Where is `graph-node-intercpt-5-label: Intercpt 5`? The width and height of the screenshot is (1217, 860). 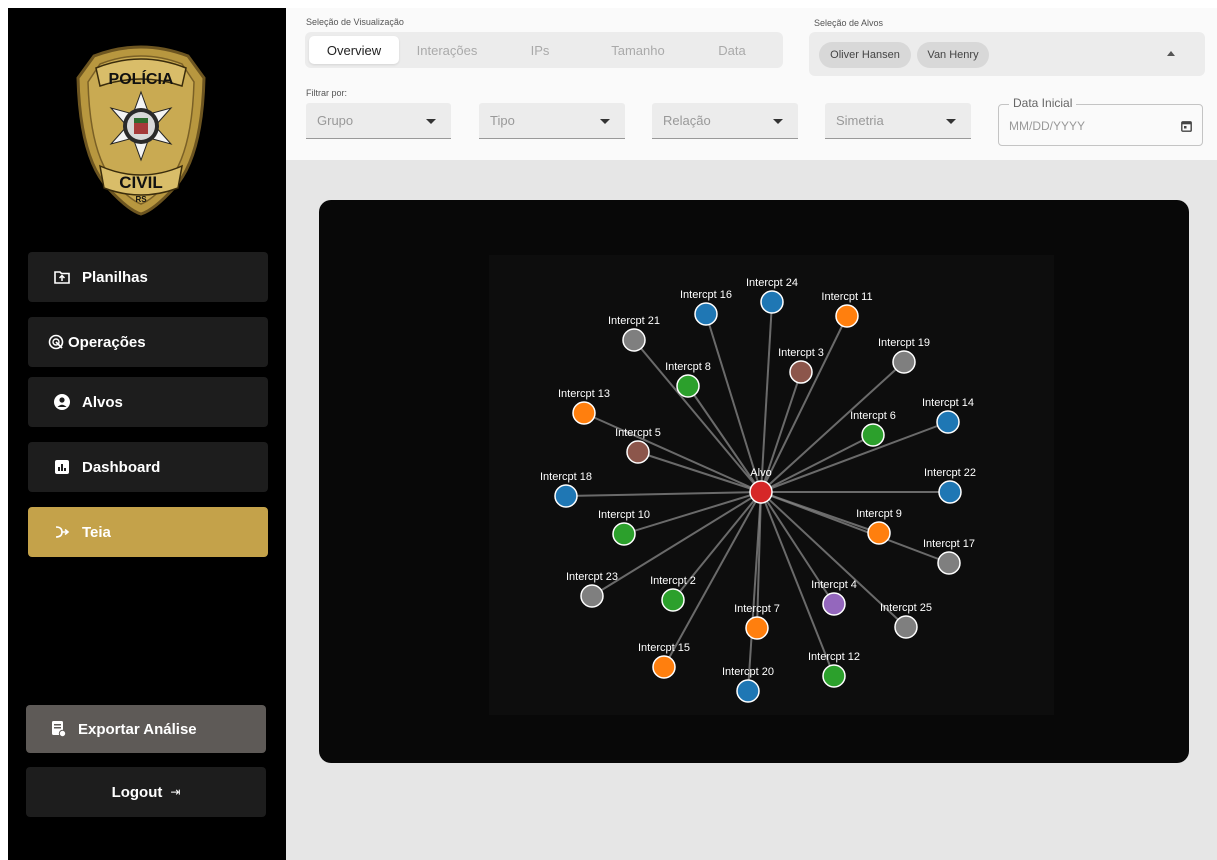 graph-node-intercpt-5-label: Intercpt 5 is located at coordinates (638, 433).